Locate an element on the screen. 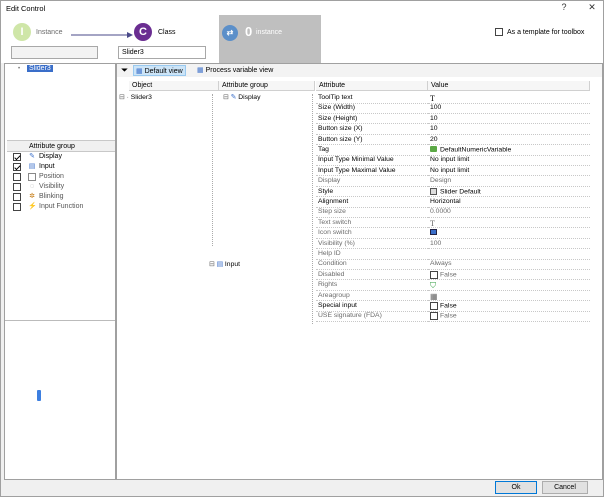 The height and width of the screenshot is (497, 604). col-value: Value is located at coordinates (509, 86).